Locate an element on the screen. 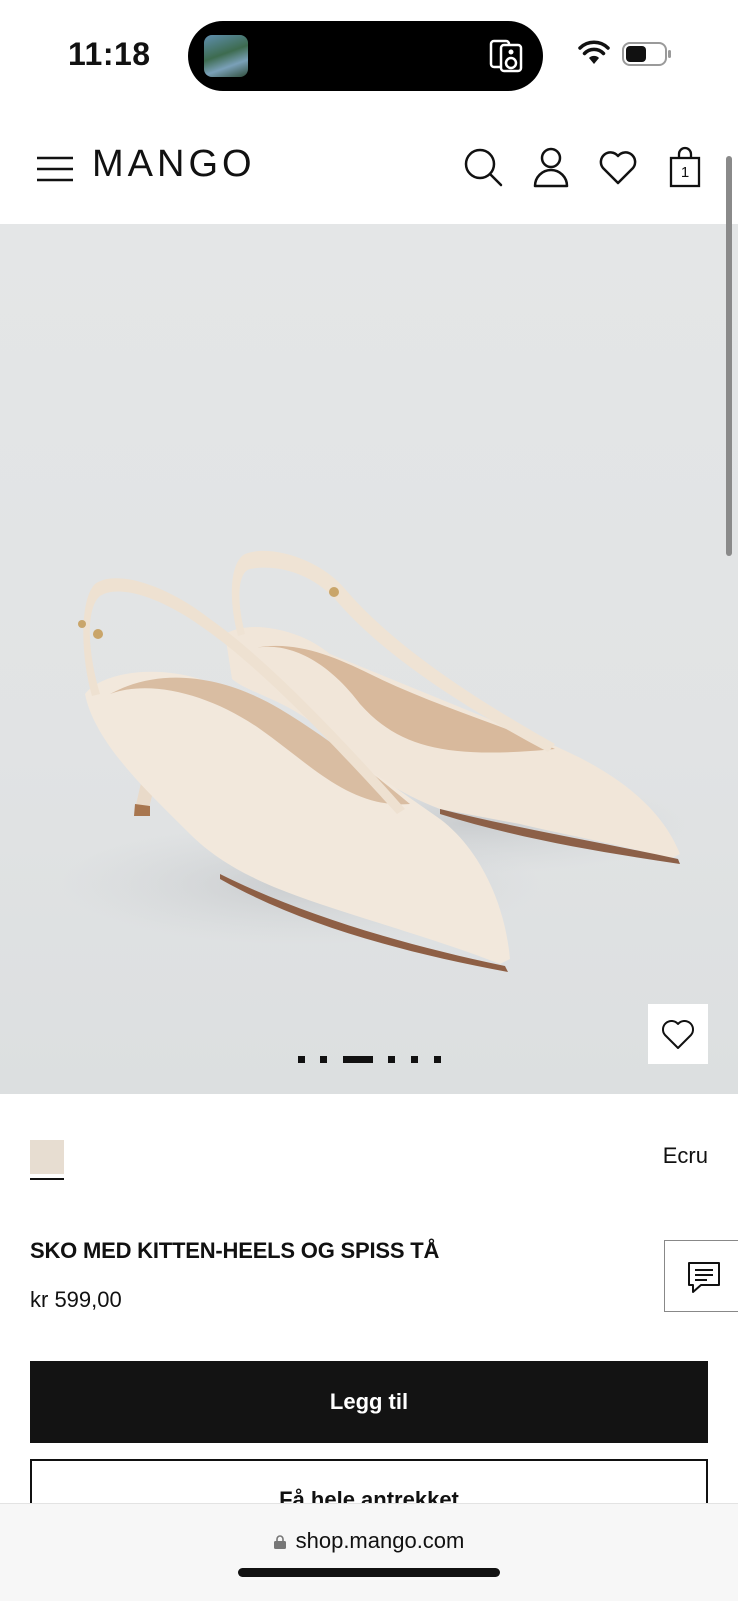  cart-count: 1 is located at coordinates (685, 172).